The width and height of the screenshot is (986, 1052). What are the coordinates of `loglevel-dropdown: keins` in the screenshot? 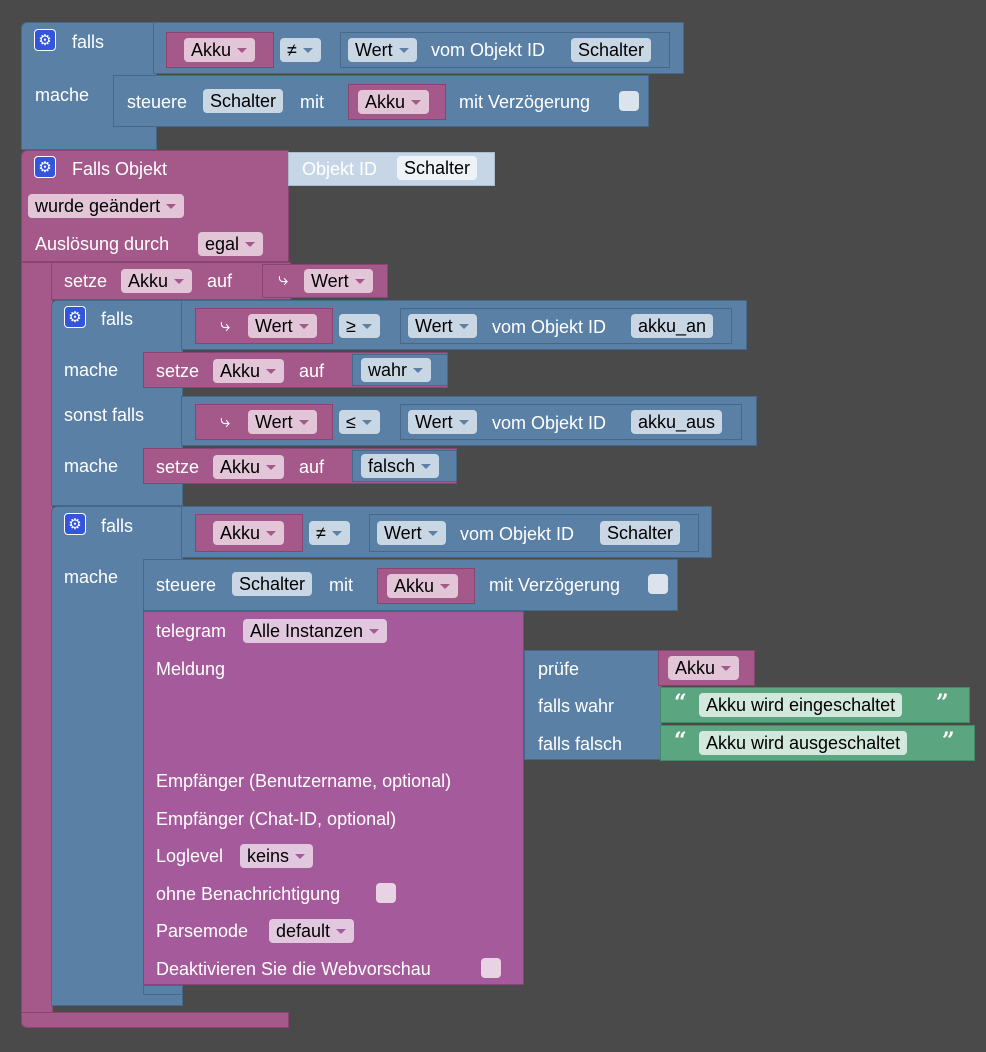 It's located at (277, 856).